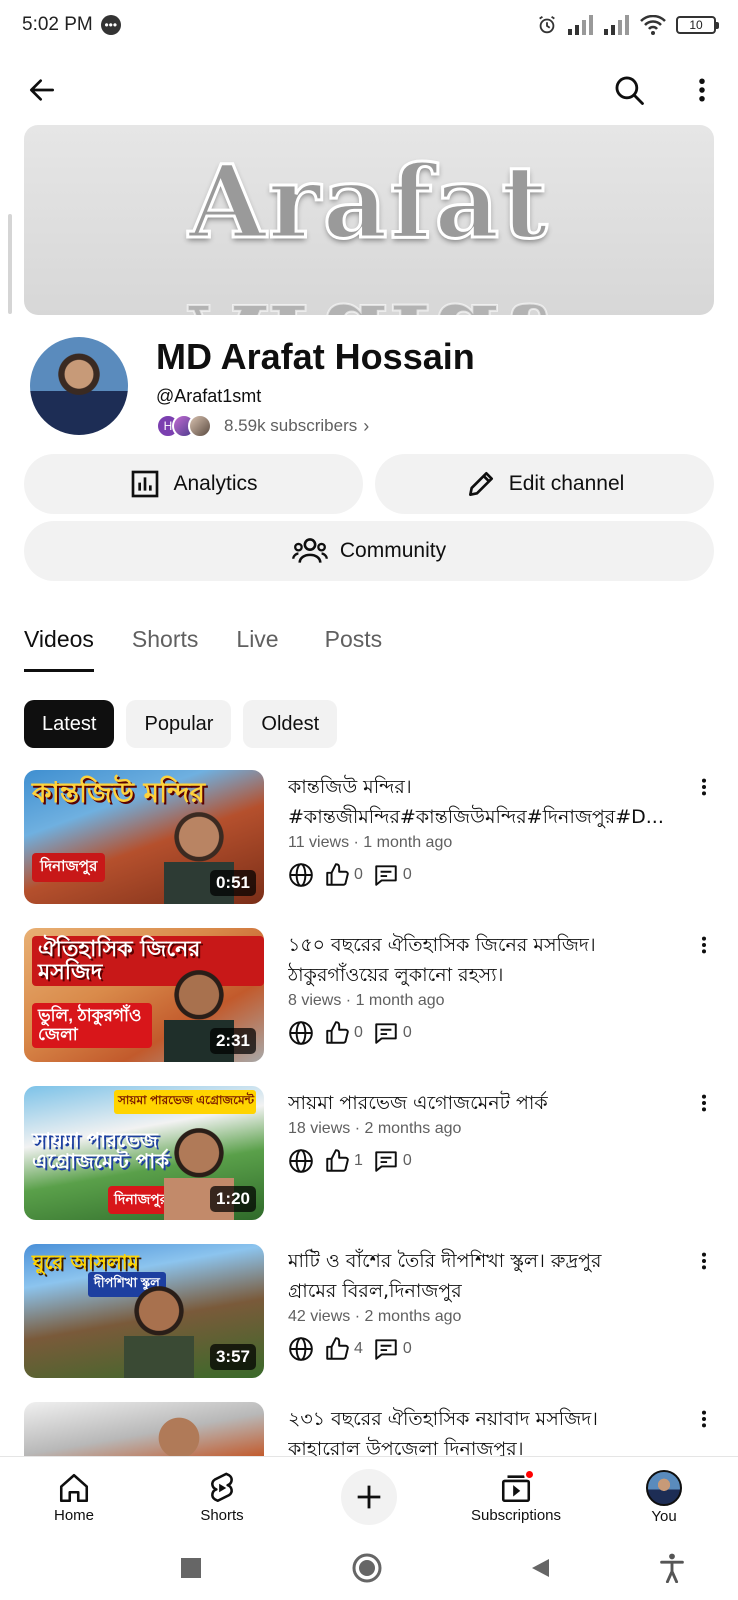  I want to click on more-options-button, so click(702, 90).